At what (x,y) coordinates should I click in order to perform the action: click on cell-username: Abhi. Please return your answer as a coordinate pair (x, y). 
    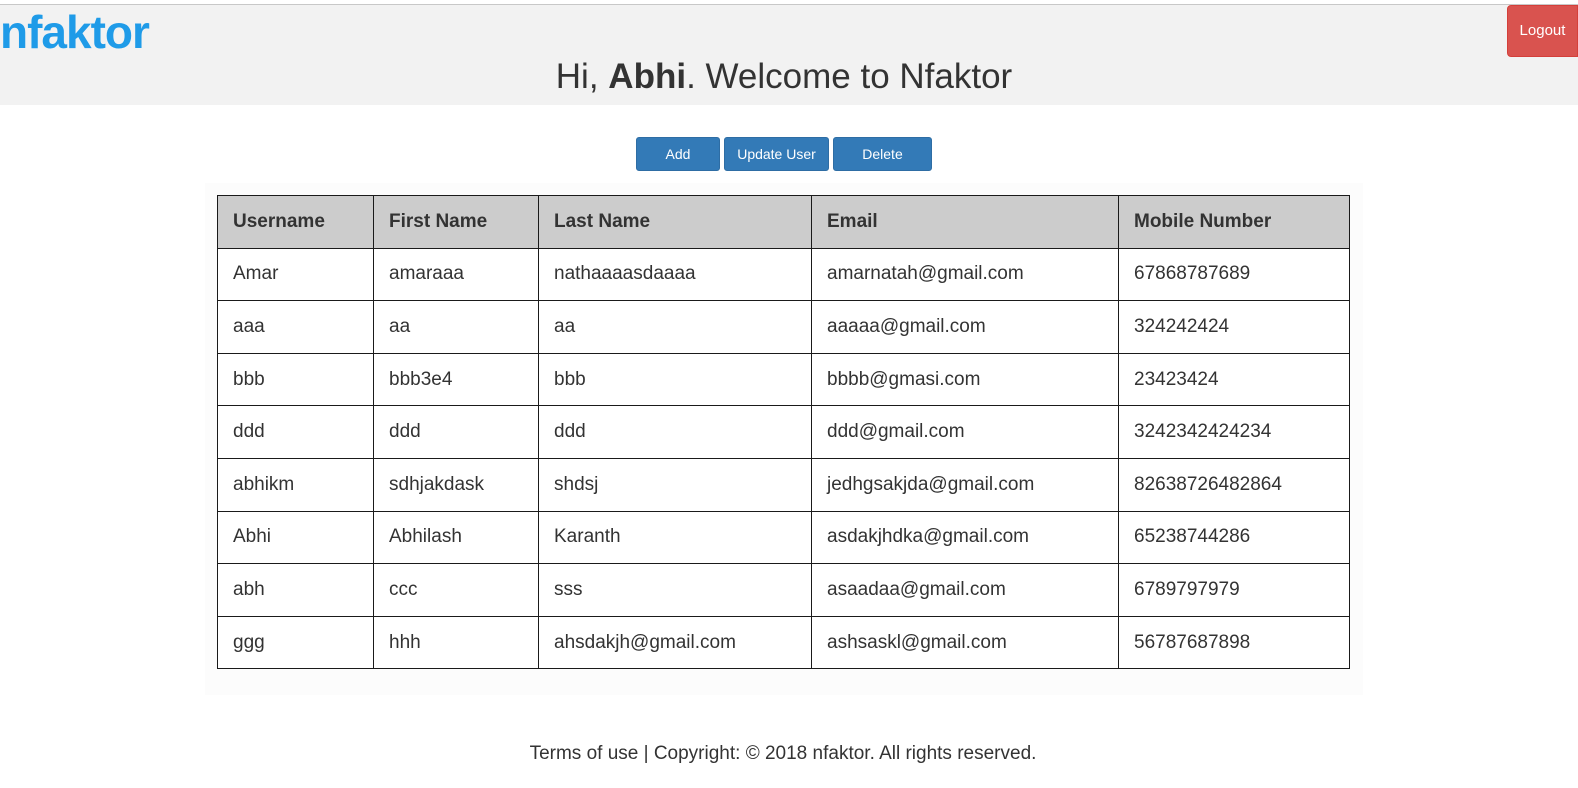
    Looking at the image, I should click on (295, 537).